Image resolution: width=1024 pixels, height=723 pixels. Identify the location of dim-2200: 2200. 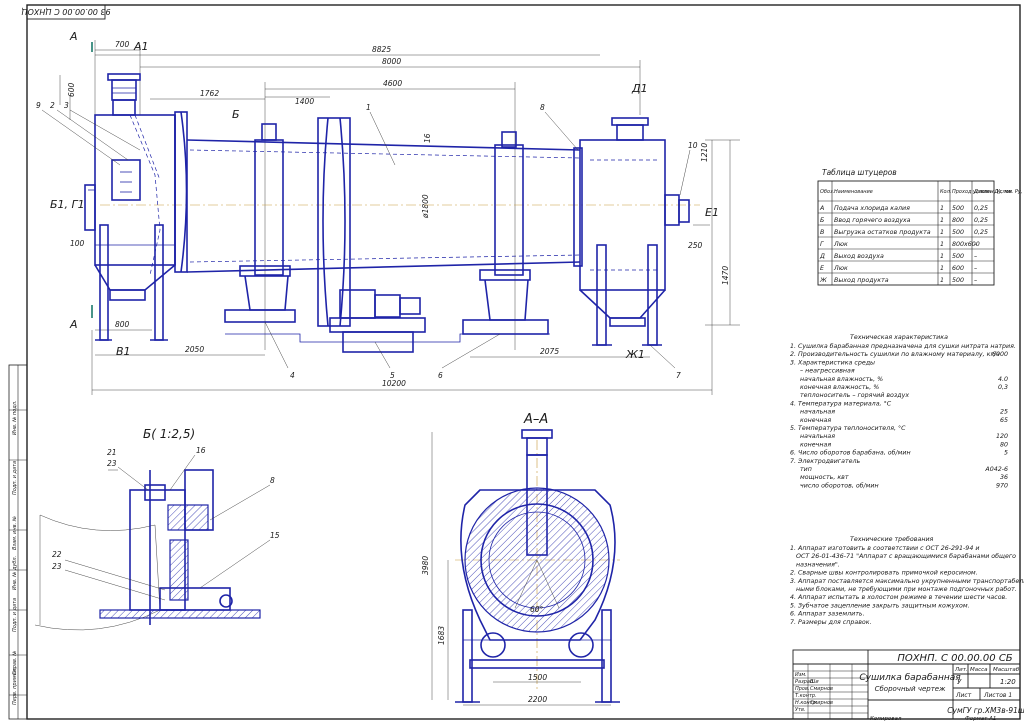
(537, 699).